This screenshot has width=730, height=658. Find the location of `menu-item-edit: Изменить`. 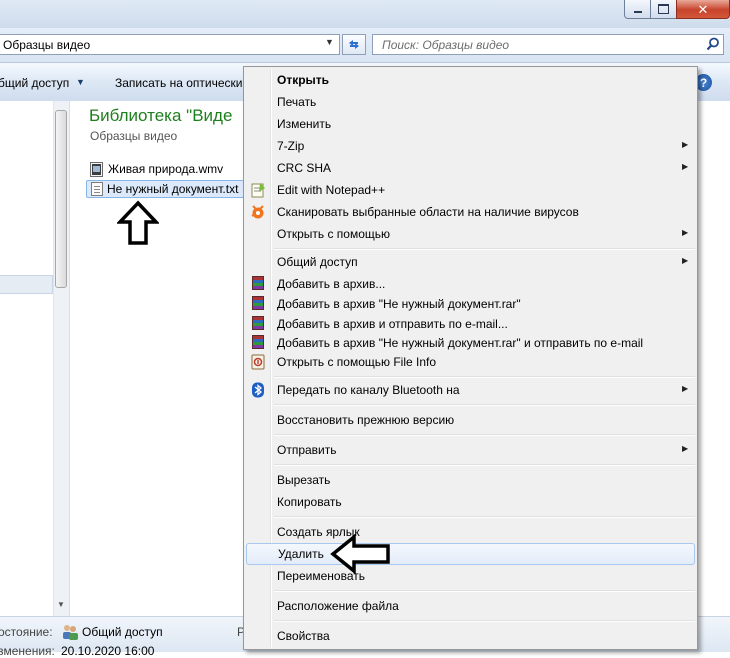

menu-item-edit: Изменить is located at coordinates (470, 124).